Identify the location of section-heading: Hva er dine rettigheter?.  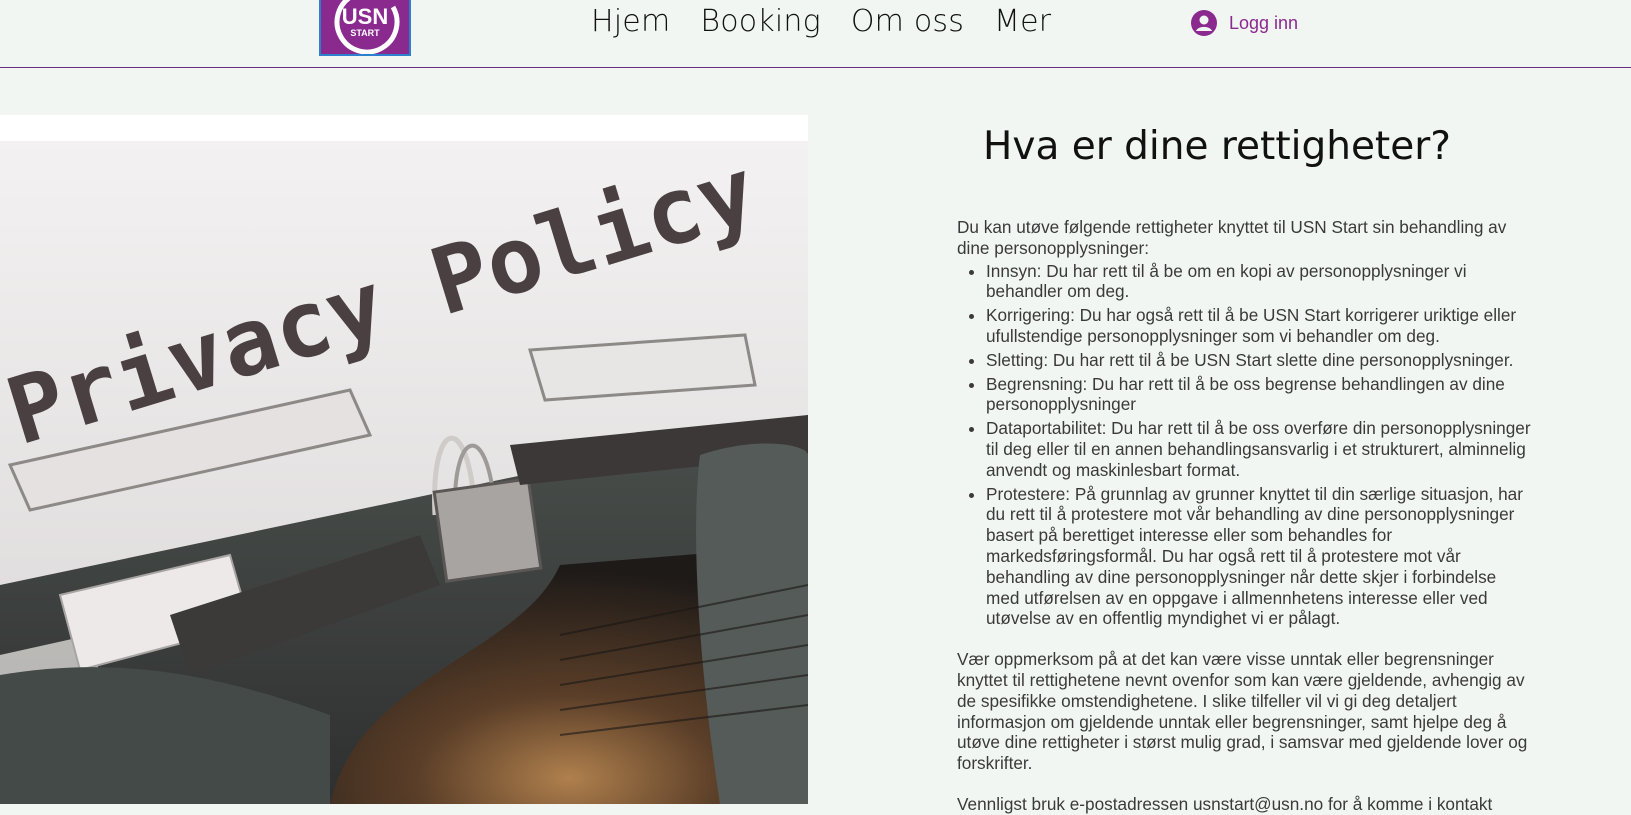
(1217, 146).